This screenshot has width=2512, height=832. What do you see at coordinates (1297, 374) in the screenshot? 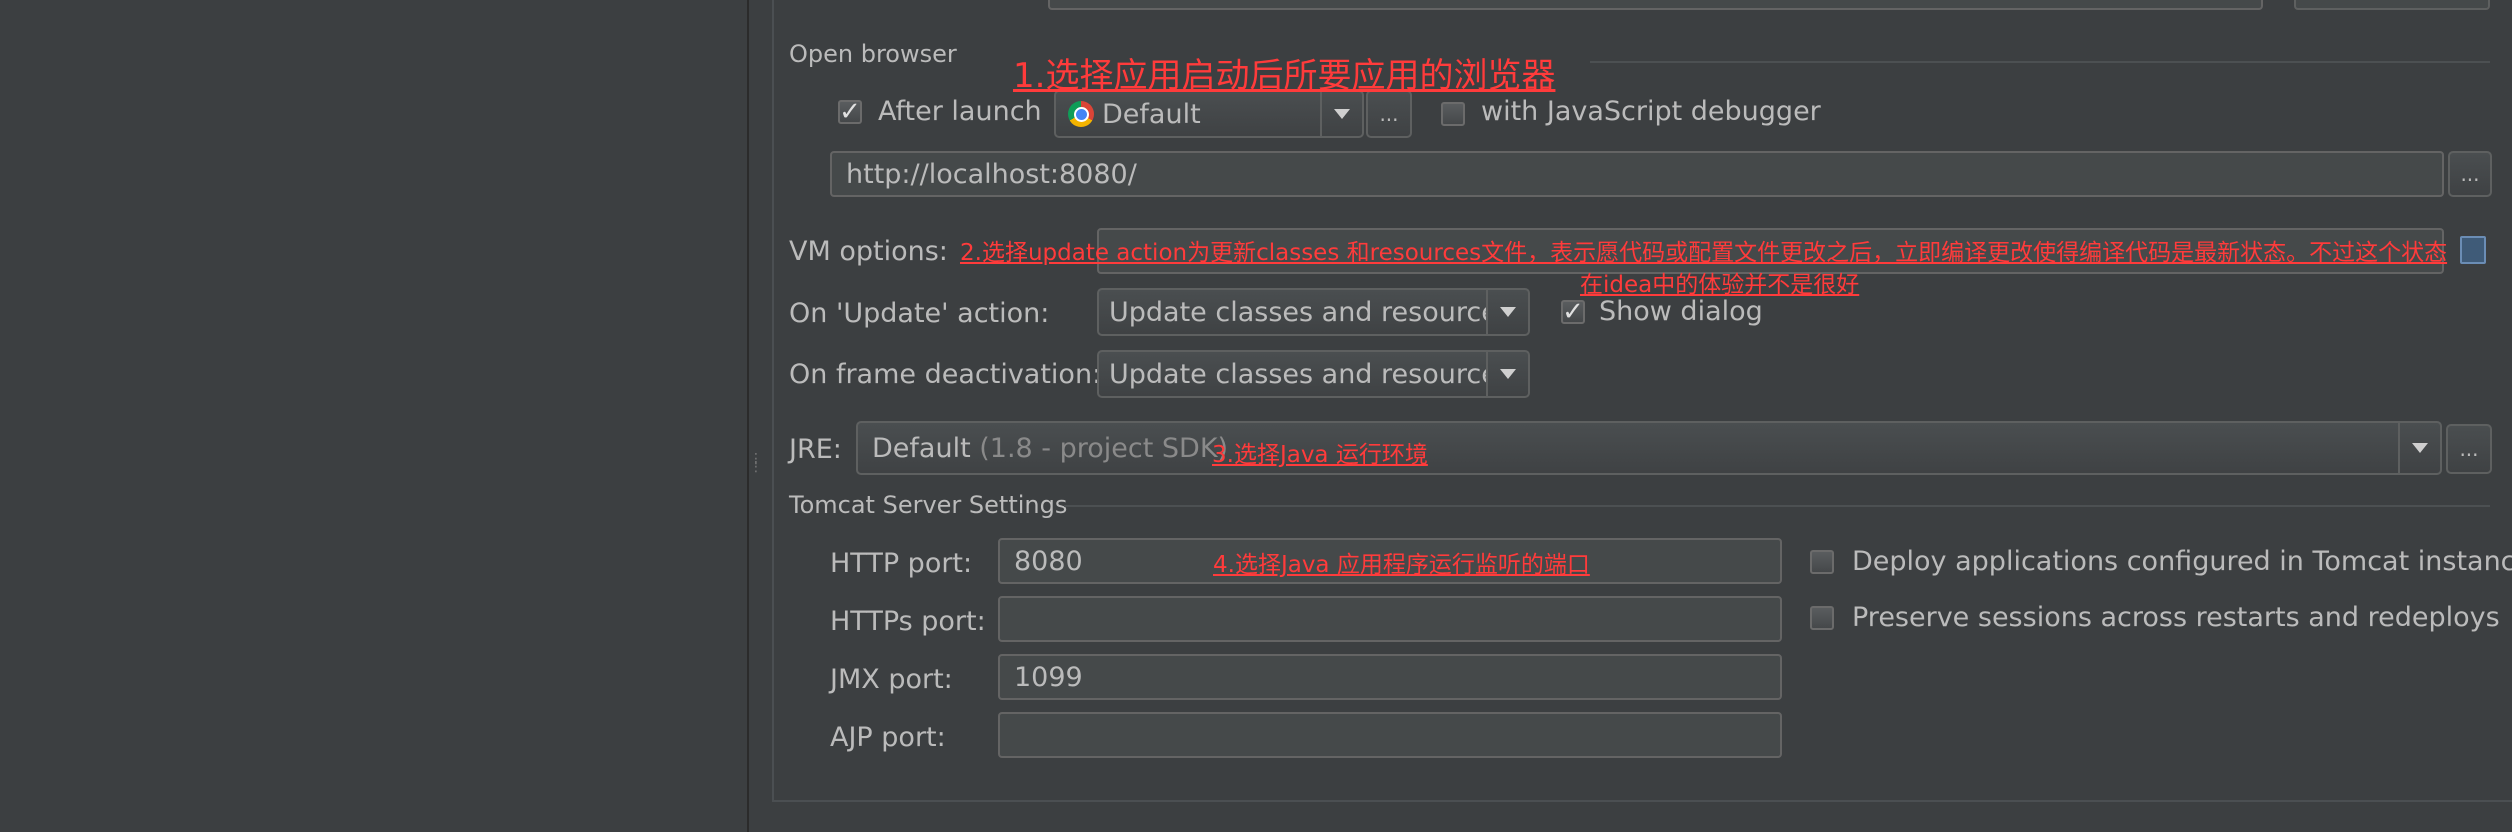
I see `frame-deactivation-value: Update classes and resources` at bounding box center [1297, 374].